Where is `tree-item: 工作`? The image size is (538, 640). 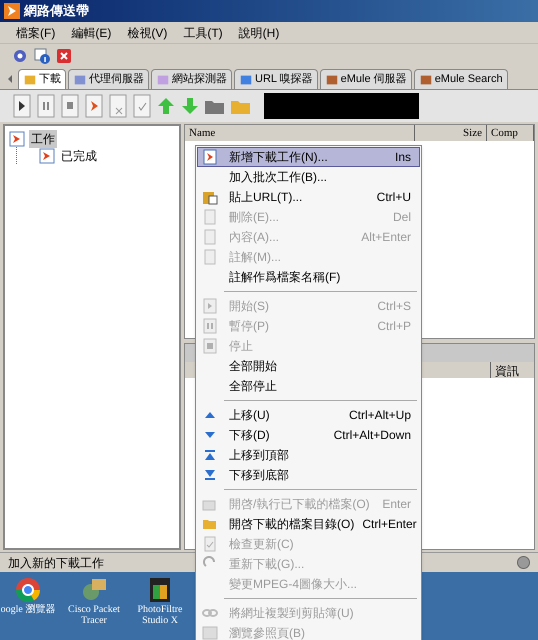
tree-item: 工作 is located at coordinates (43, 139).